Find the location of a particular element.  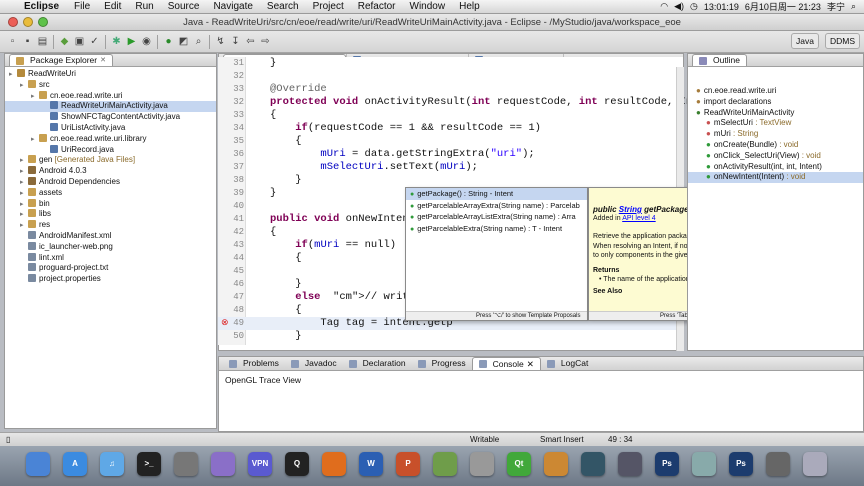

perspective-ddms: DDMS is located at coordinates (842, 41).